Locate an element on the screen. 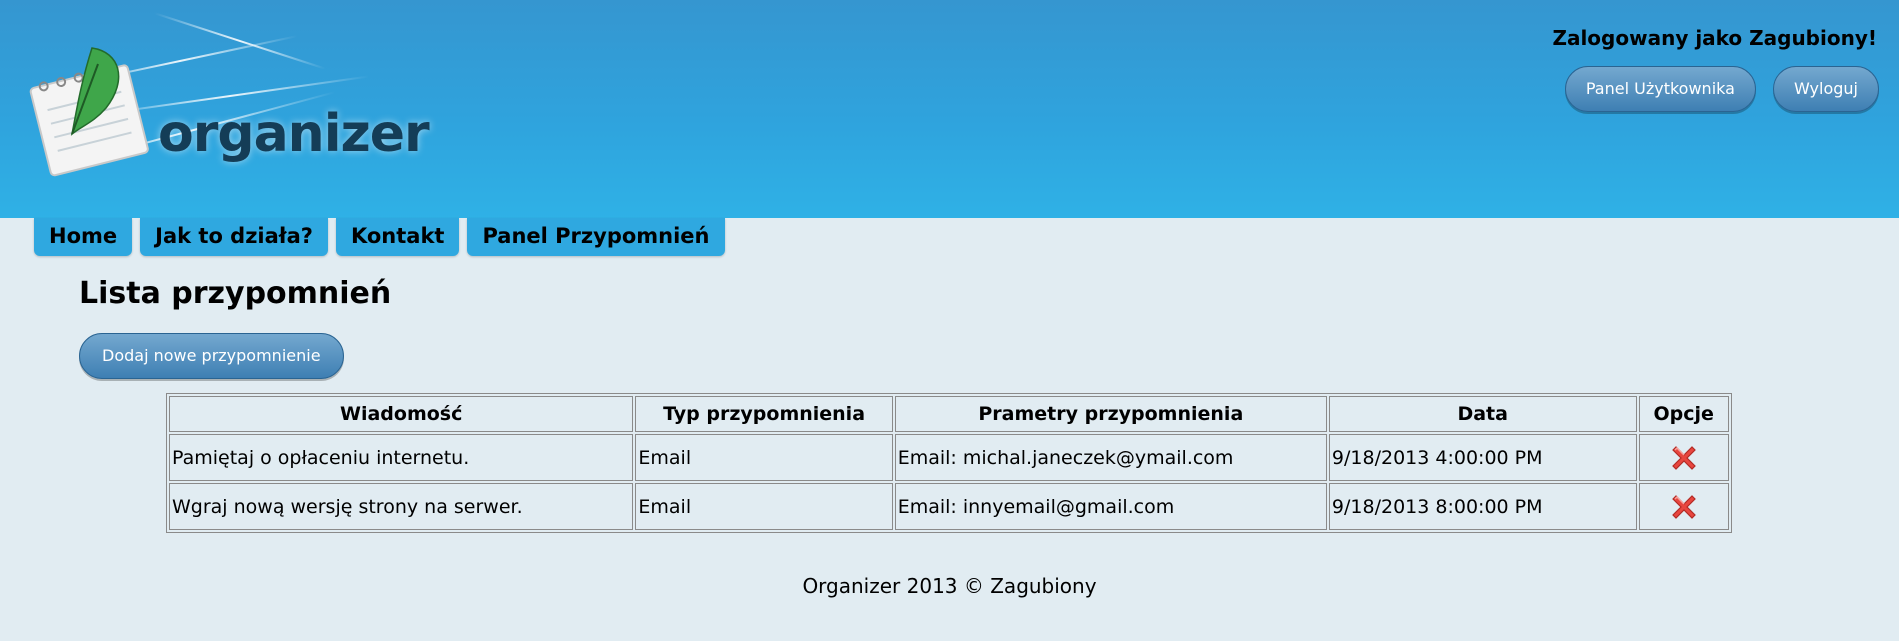 Image resolution: width=1899 pixels, height=641 pixels. cell-date: 9/18/2013 8:00:00 PM is located at coordinates (1482, 506).